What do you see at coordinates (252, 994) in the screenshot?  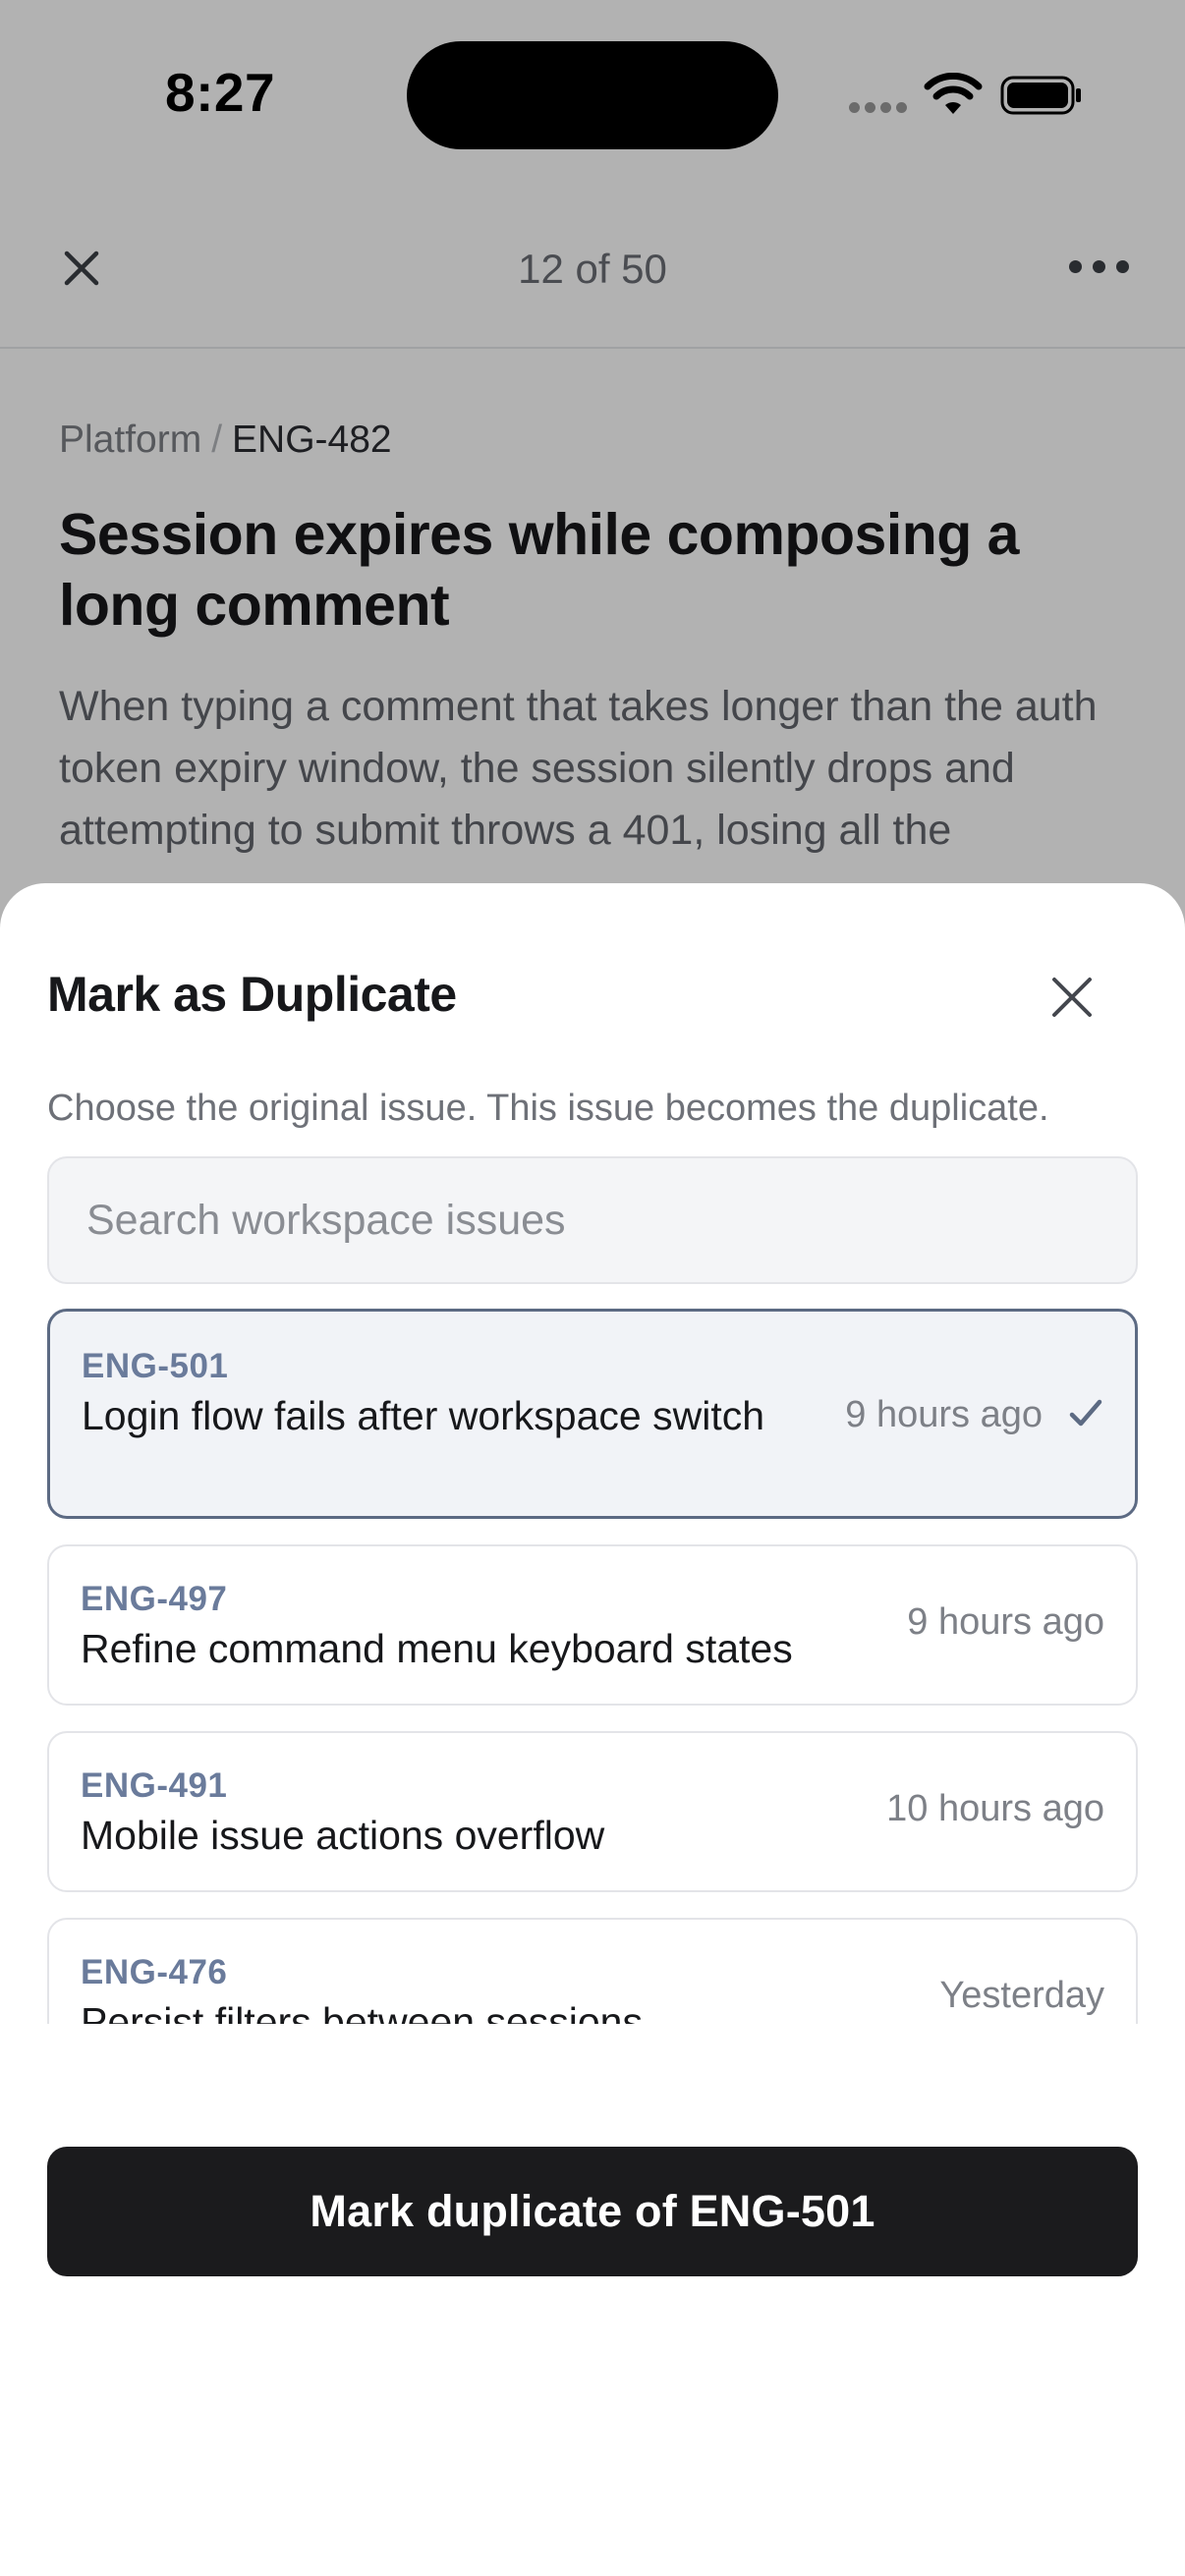 I see `sheet-title: Mark as Duplicate` at bounding box center [252, 994].